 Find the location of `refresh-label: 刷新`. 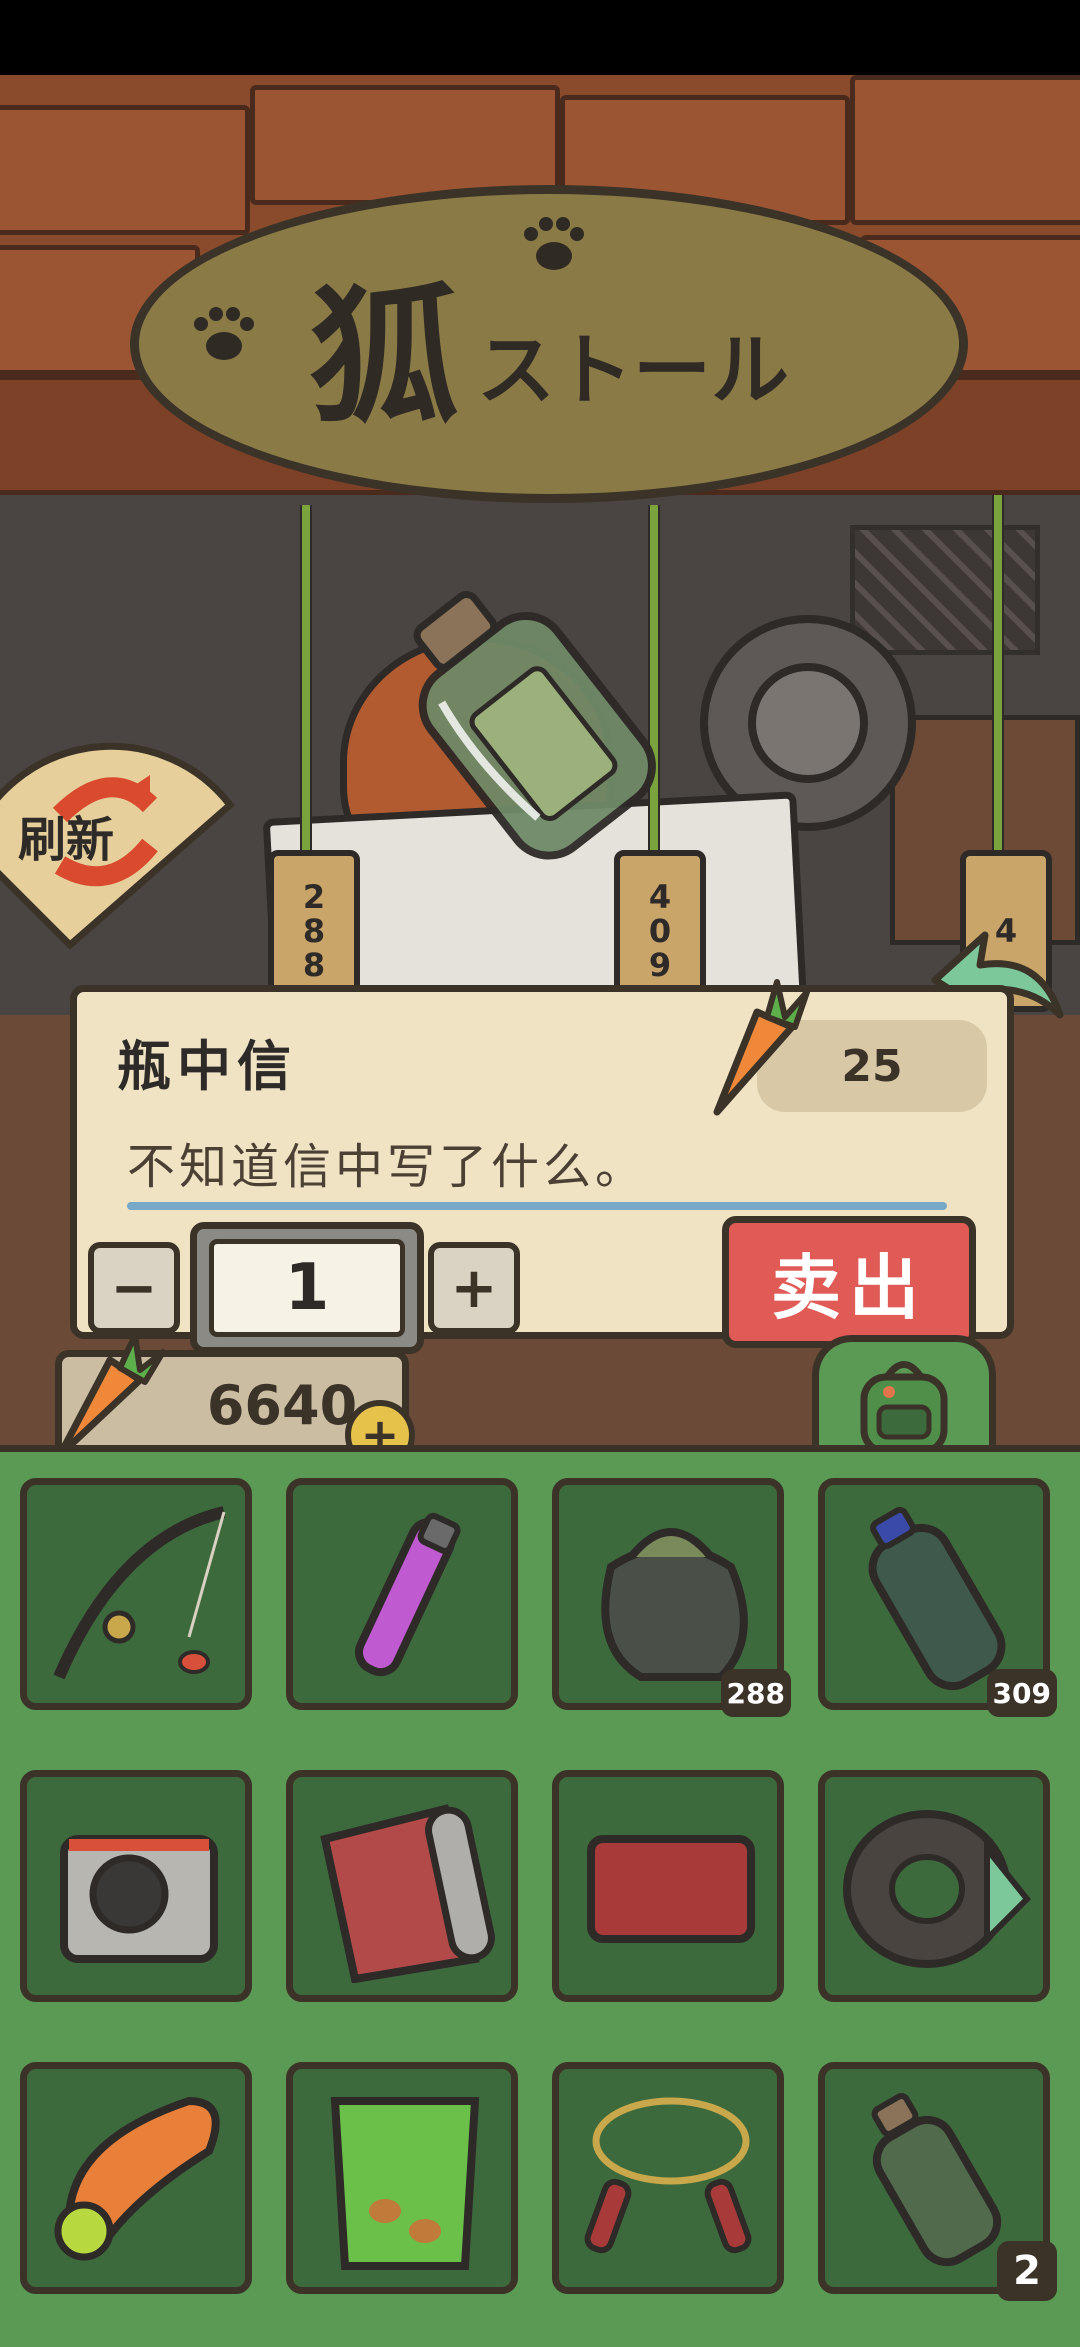

refresh-label: 刷新 is located at coordinates (66, 835).